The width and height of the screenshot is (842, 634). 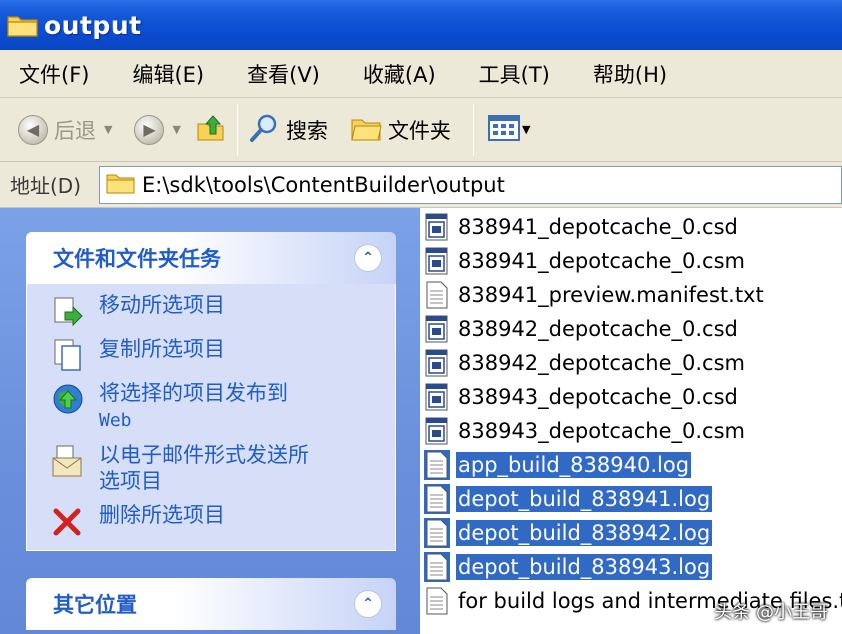 I want to click on menu-edit: 编辑(E), so click(x=168, y=74).